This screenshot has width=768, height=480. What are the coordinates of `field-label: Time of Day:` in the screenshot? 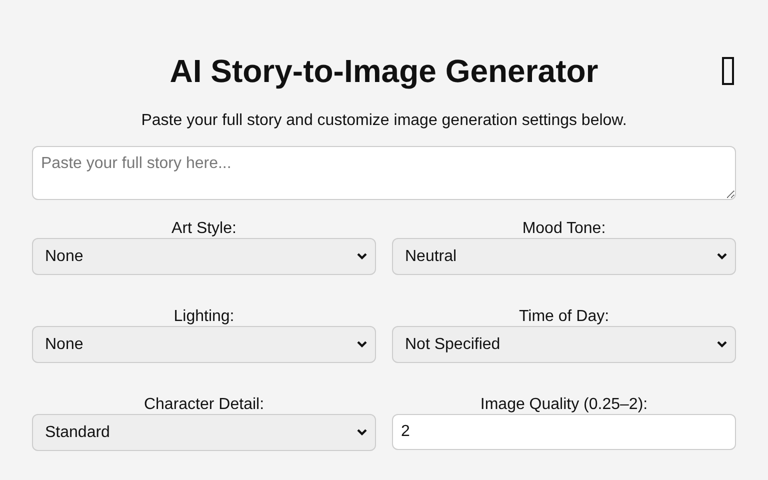 It's located at (564, 316).